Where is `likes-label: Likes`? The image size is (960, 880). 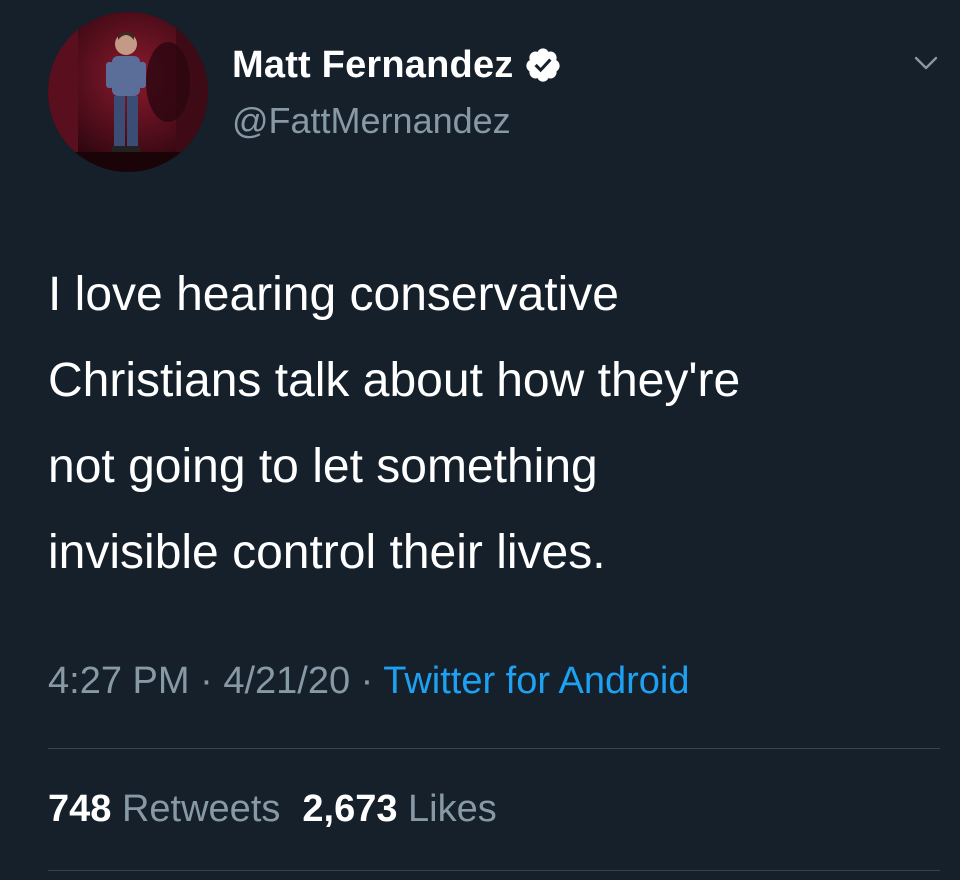
likes-label: Likes is located at coordinates (452, 809).